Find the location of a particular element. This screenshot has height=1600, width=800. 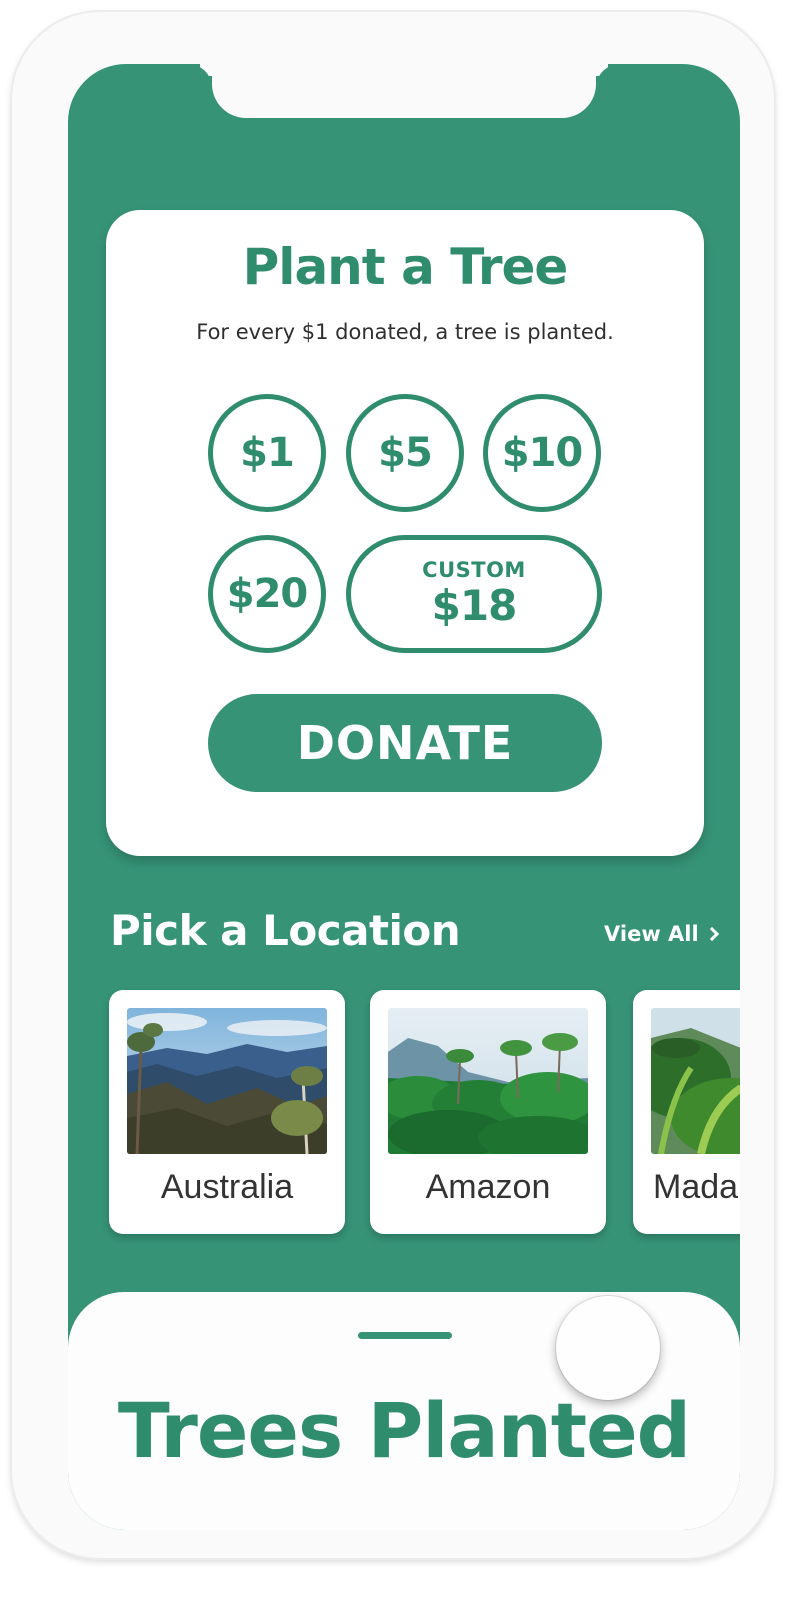

custom-amount-button: CUSTOM $18 is located at coordinates (474, 594).